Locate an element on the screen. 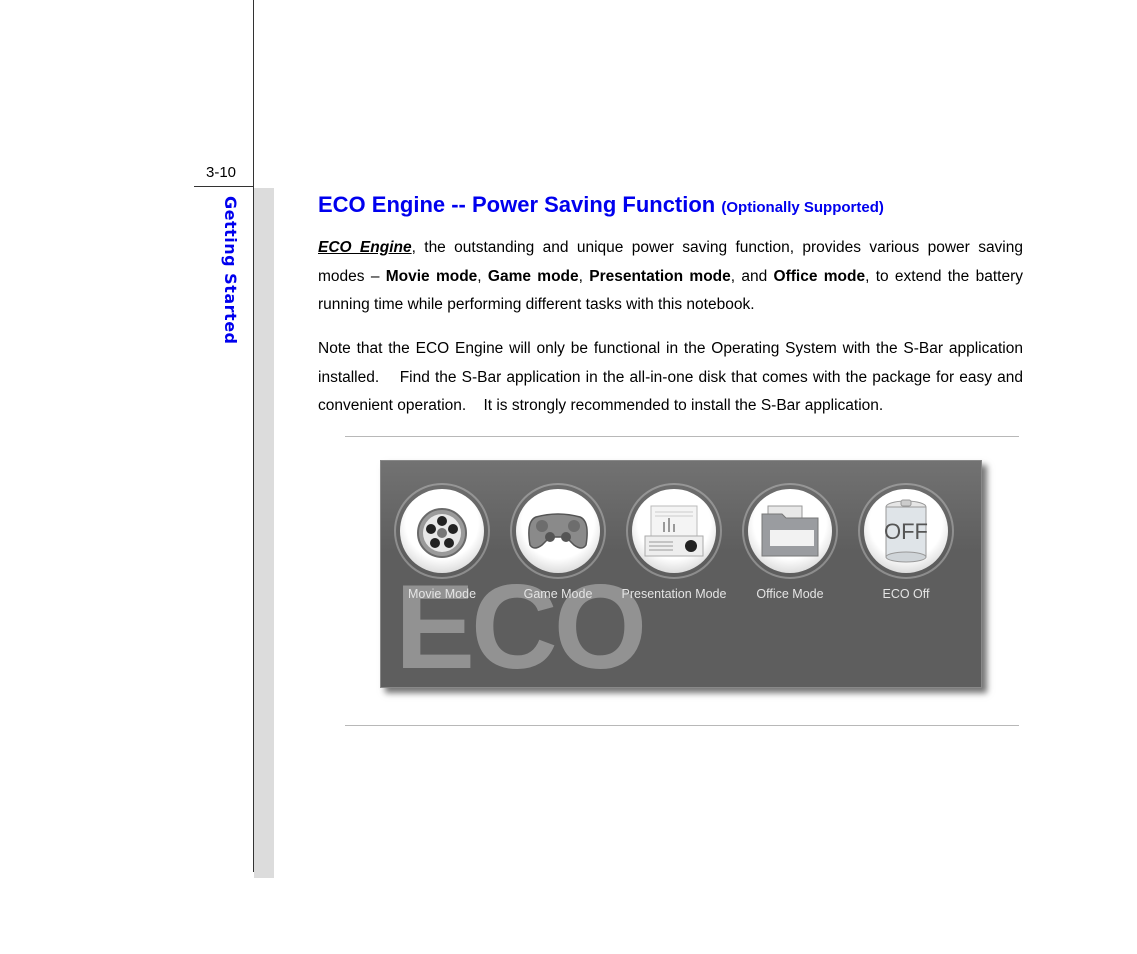 The width and height of the screenshot is (1137, 954). office-mode-button: Office Mode is located at coordinates (790, 542).